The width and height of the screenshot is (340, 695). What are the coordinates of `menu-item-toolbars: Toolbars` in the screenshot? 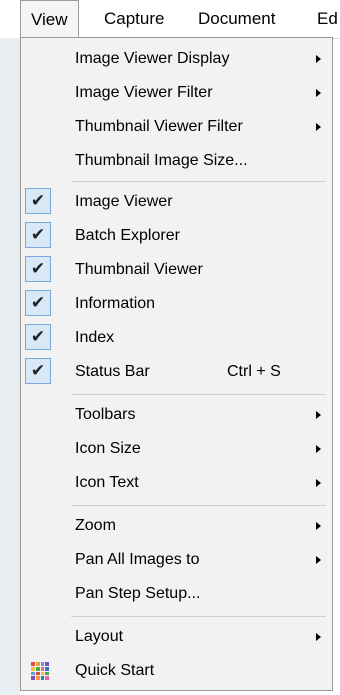 It's located at (176, 415).